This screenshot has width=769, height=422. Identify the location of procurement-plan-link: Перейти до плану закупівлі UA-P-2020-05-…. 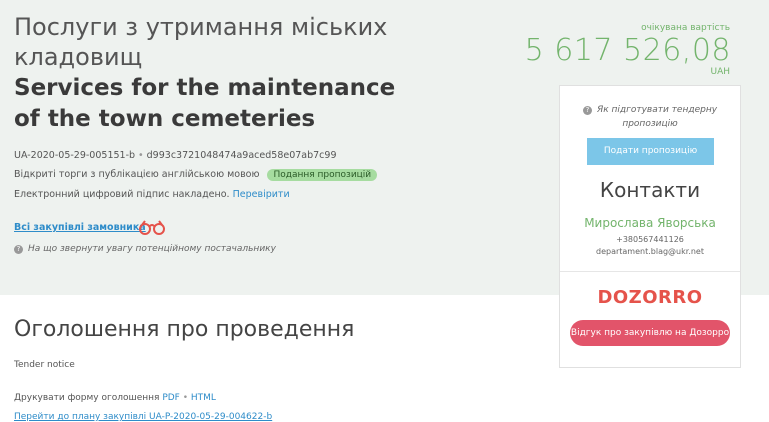
(143, 417).